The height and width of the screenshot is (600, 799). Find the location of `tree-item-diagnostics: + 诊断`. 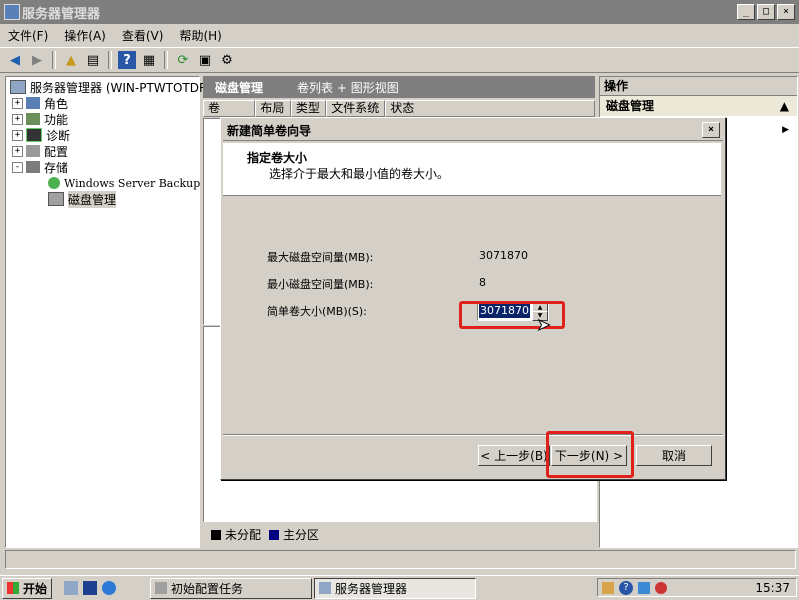

tree-item-diagnostics: + 诊断 is located at coordinates (41, 135).